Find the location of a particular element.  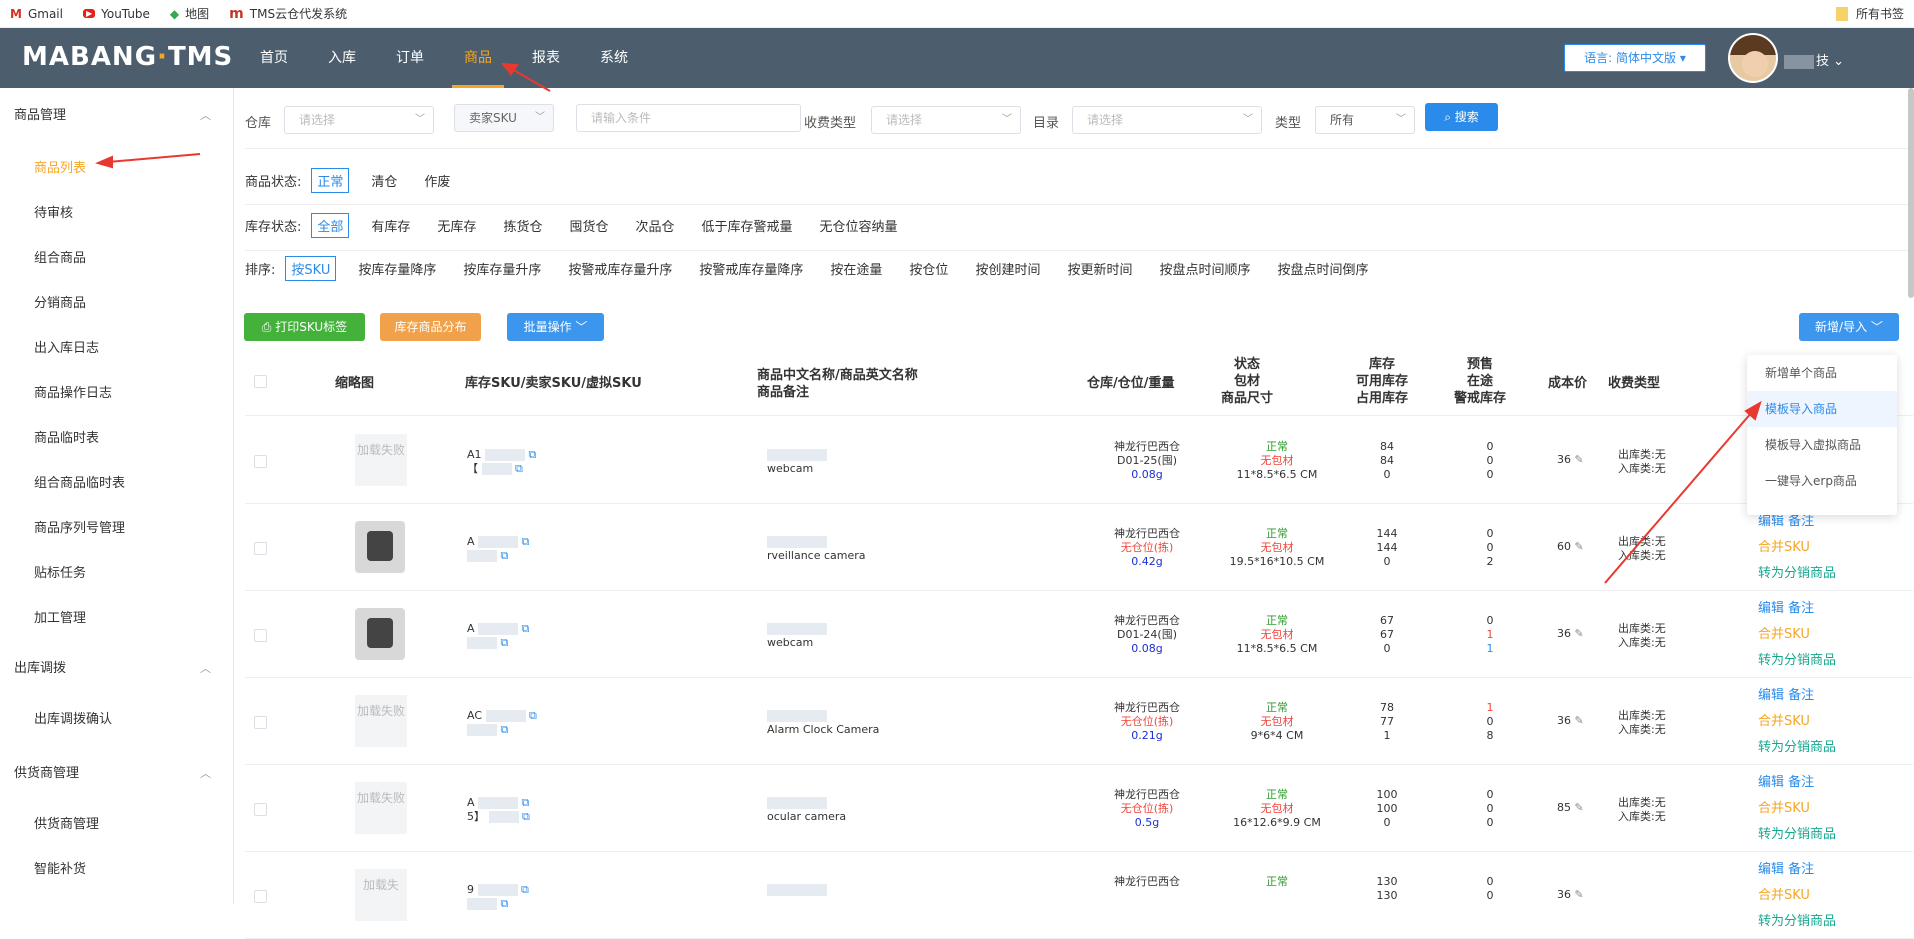

sku-type-select: 卖家SKU ﹀ is located at coordinates (504, 118).